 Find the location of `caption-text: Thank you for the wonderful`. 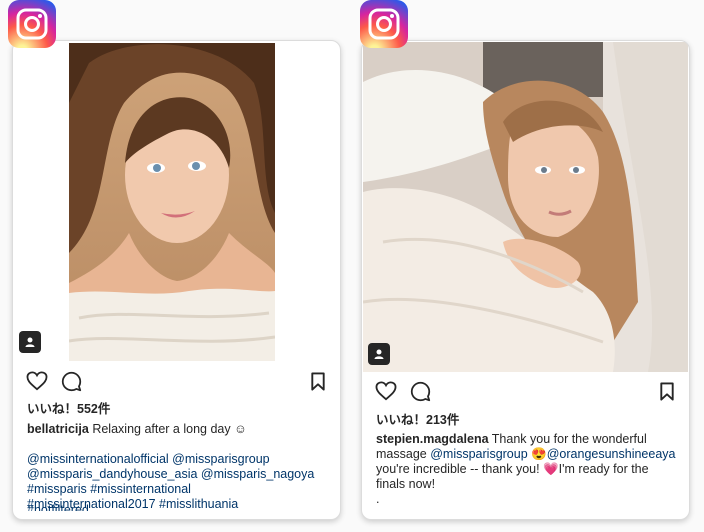

caption-text: Thank you for the wonderful is located at coordinates (569, 439).